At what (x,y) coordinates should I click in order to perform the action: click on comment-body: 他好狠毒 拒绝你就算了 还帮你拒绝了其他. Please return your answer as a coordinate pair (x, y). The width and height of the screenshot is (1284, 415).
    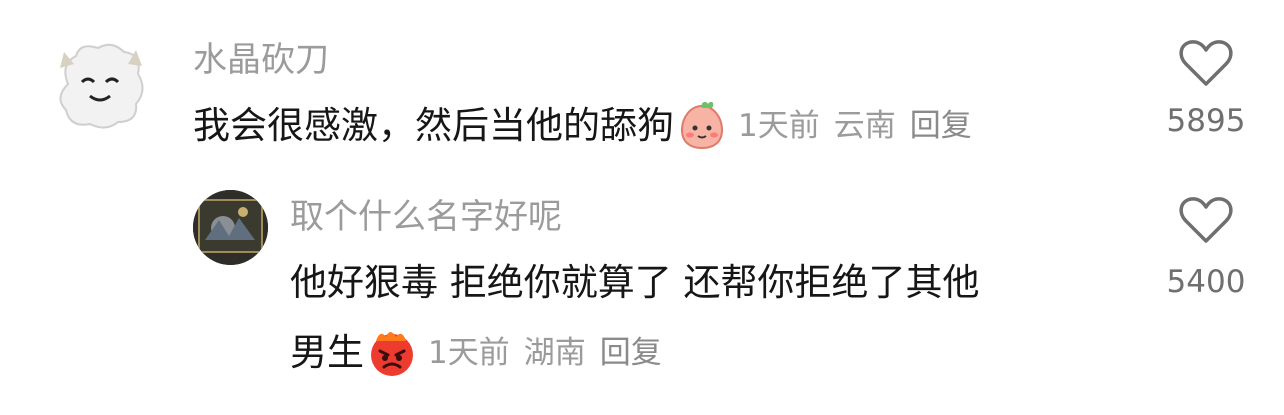
    Looking at the image, I should click on (635, 282).